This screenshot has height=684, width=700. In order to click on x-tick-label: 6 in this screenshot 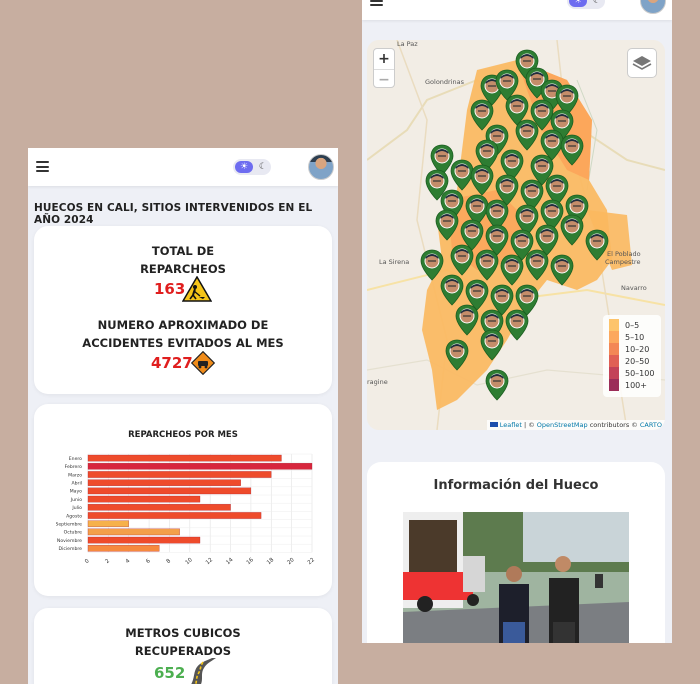, I will do `click(148, 561)`.